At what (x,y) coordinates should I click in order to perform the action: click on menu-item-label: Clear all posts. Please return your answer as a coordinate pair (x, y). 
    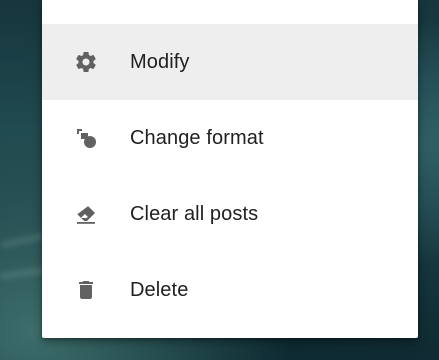
    Looking at the image, I should click on (194, 213).